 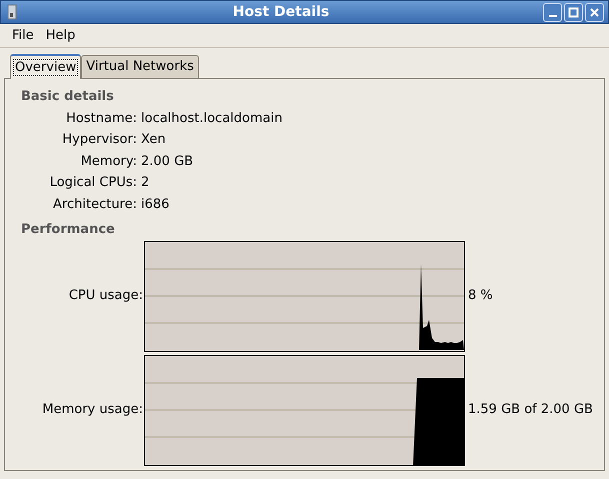 What do you see at coordinates (61, 36) in the screenshot?
I see `menu-item: Help` at bounding box center [61, 36].